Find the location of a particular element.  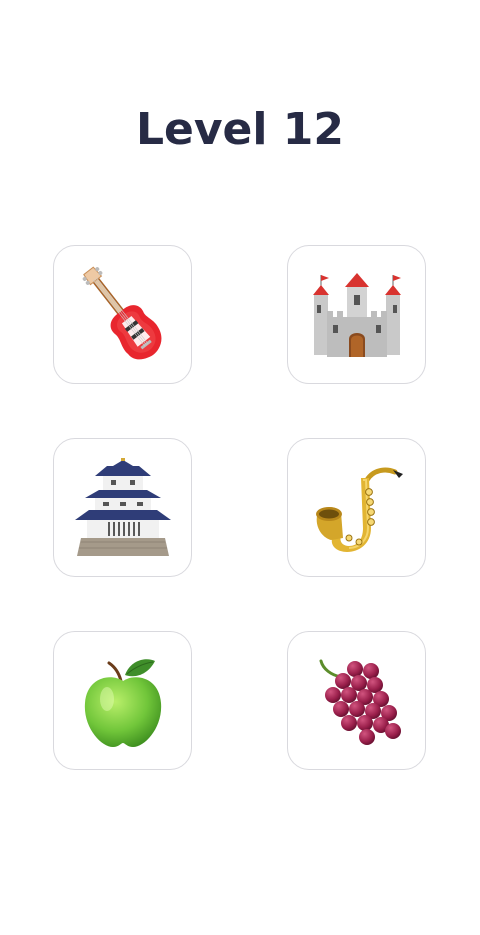

card-castle is located at coordinates (356, 314).